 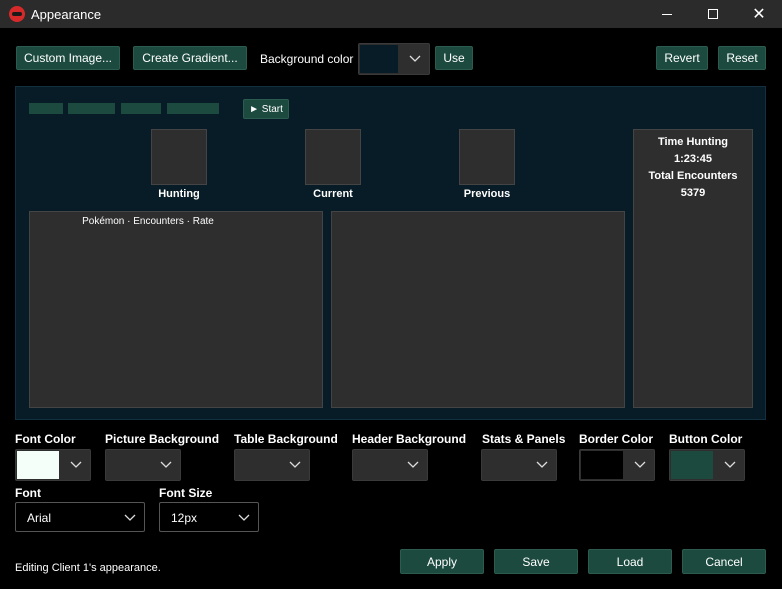 What do you see at coordinates (80, 517) in the screenshot?
I see `font-select: Arial` at bounding box center [80, 517].